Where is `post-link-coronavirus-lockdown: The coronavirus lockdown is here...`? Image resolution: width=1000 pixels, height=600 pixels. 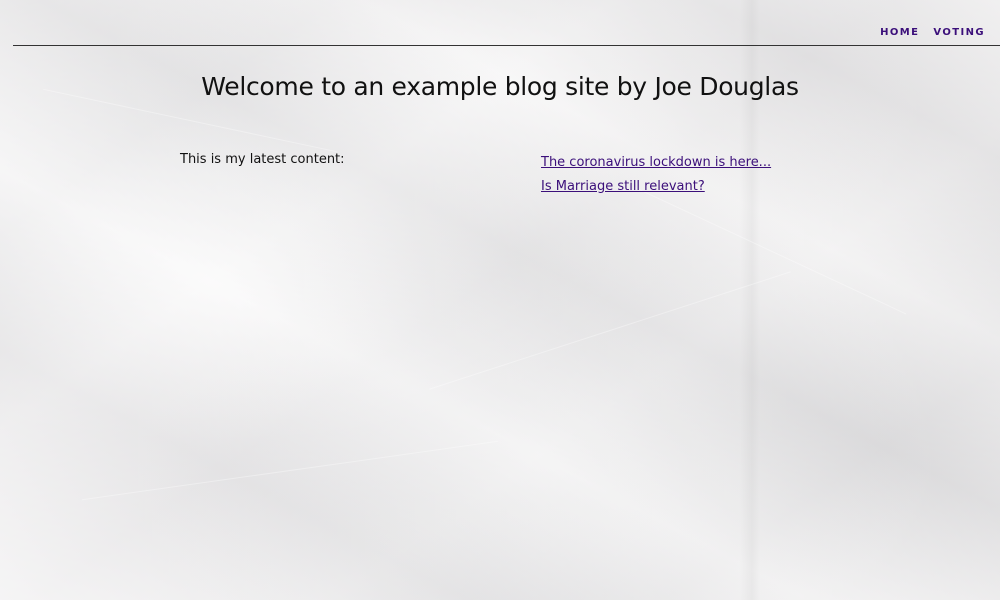 post-link-coronavirus-lockdown: The coronavirus lockdown is here... is located at coordinates (656, 162).